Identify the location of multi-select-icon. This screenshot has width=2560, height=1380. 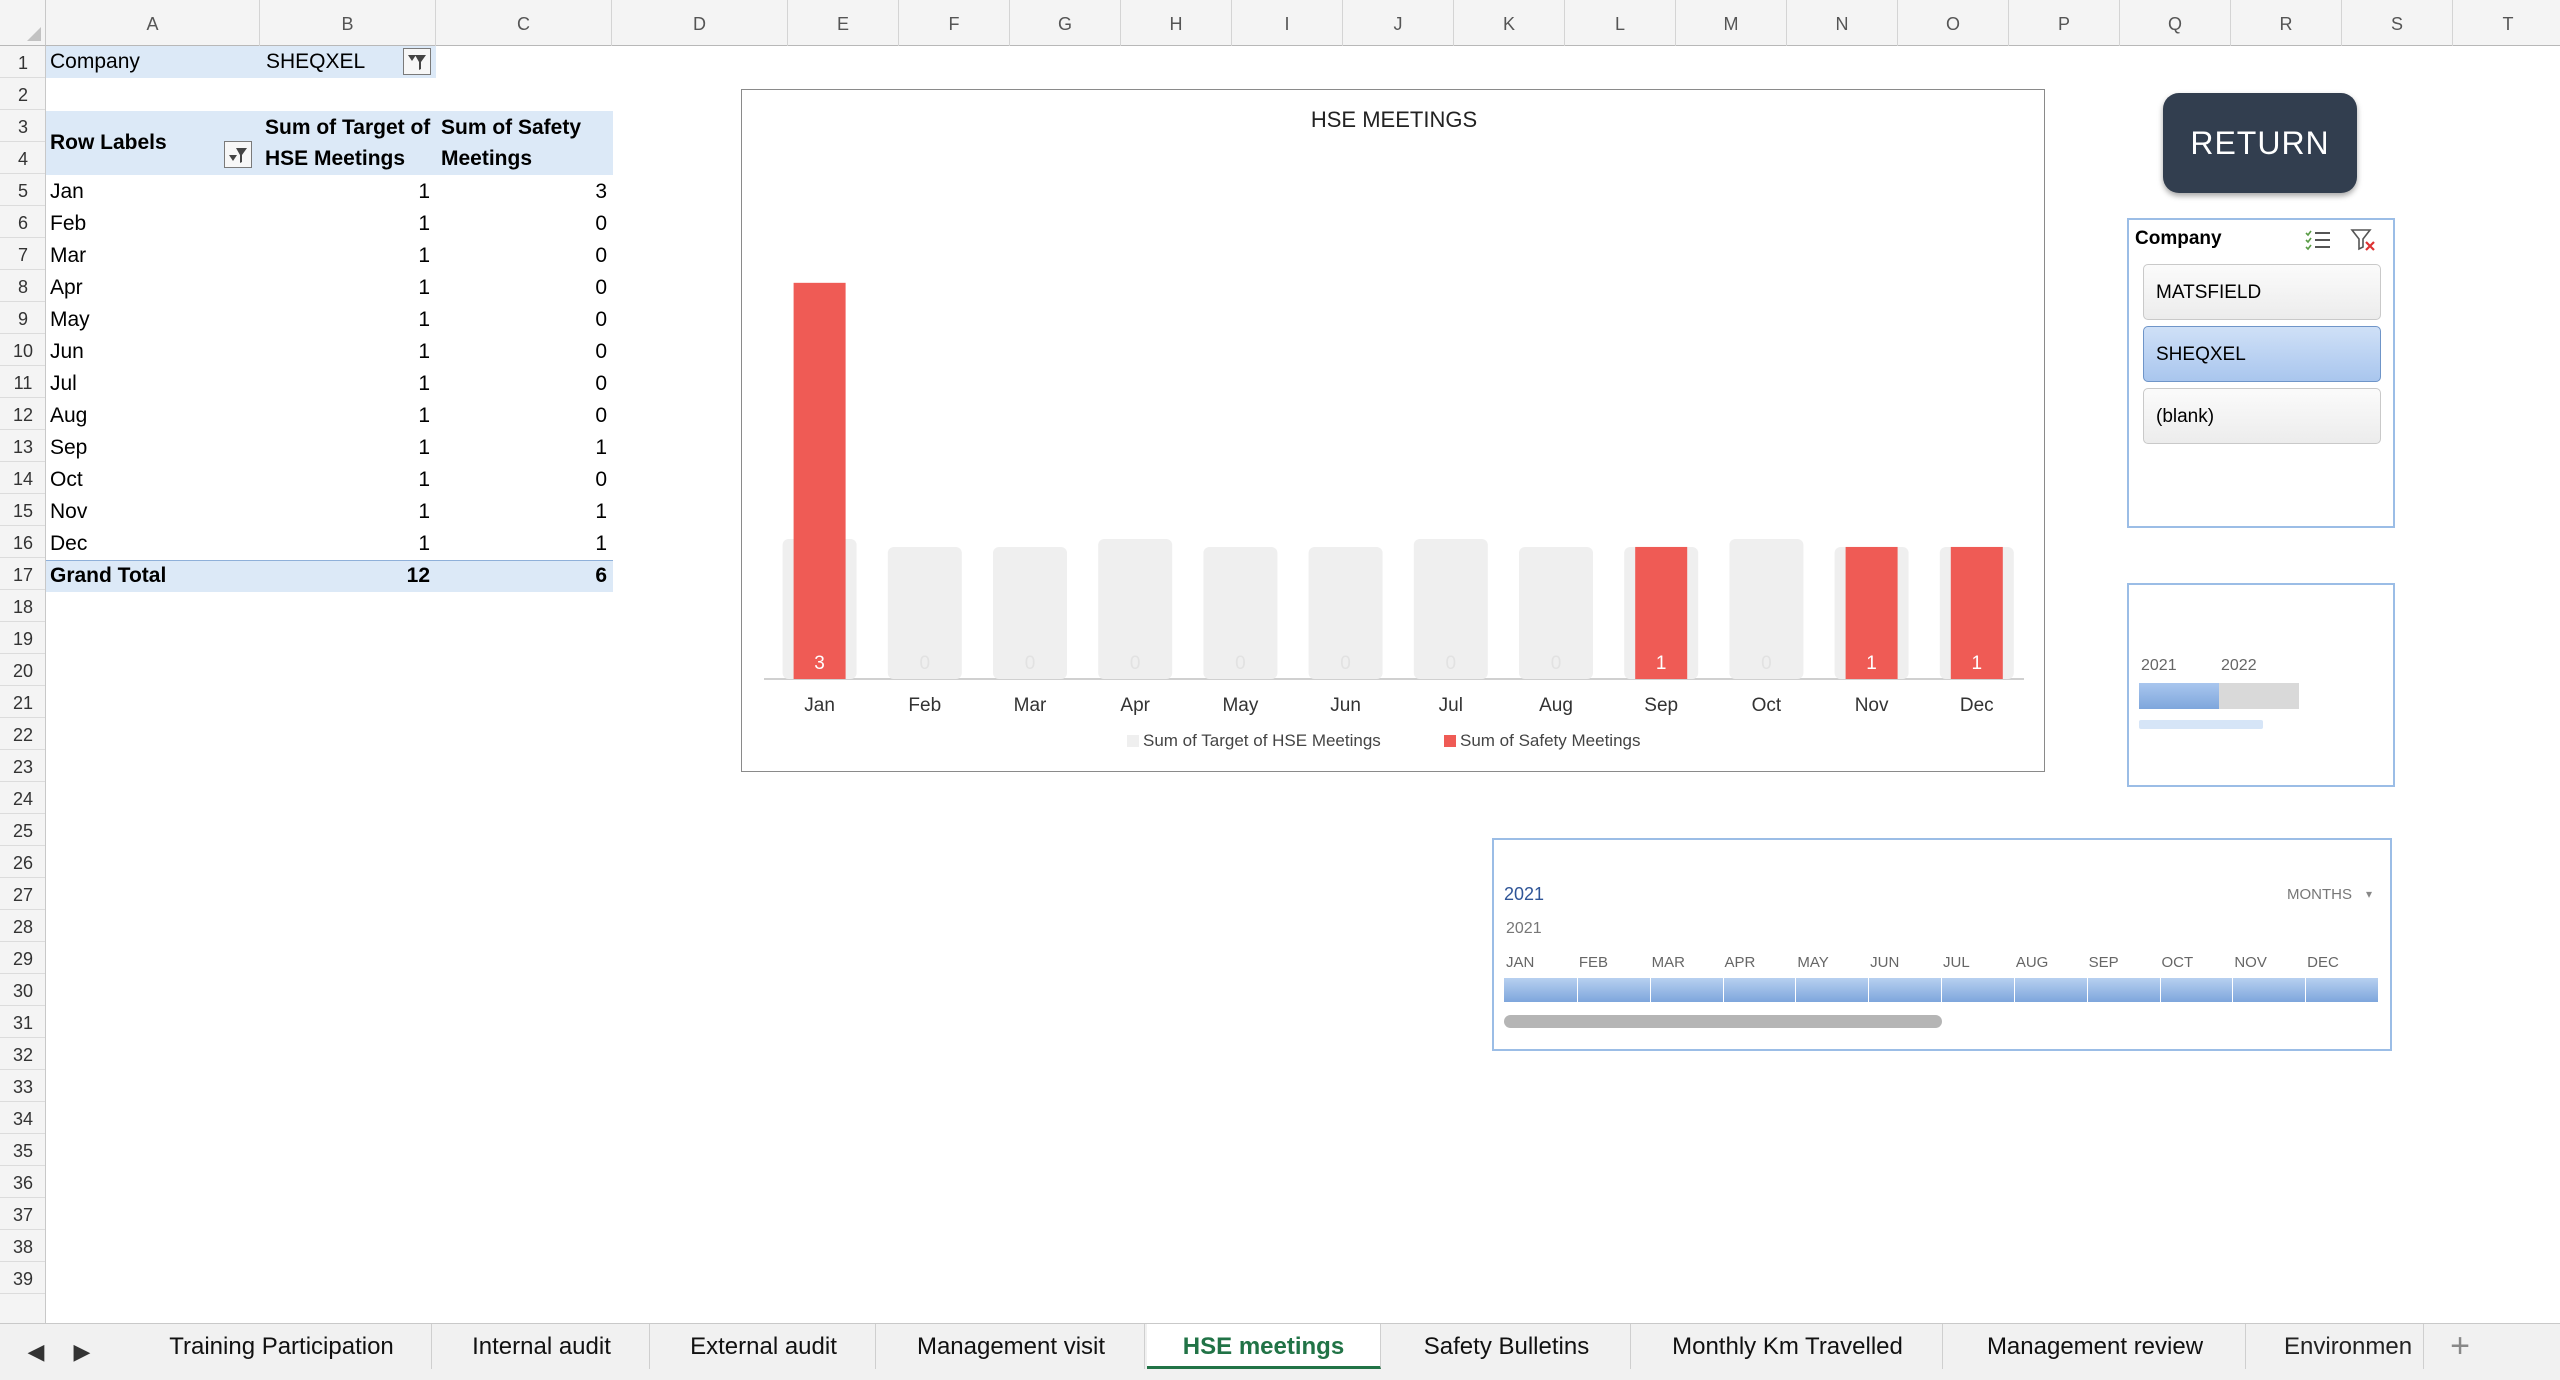
(2318, 240).